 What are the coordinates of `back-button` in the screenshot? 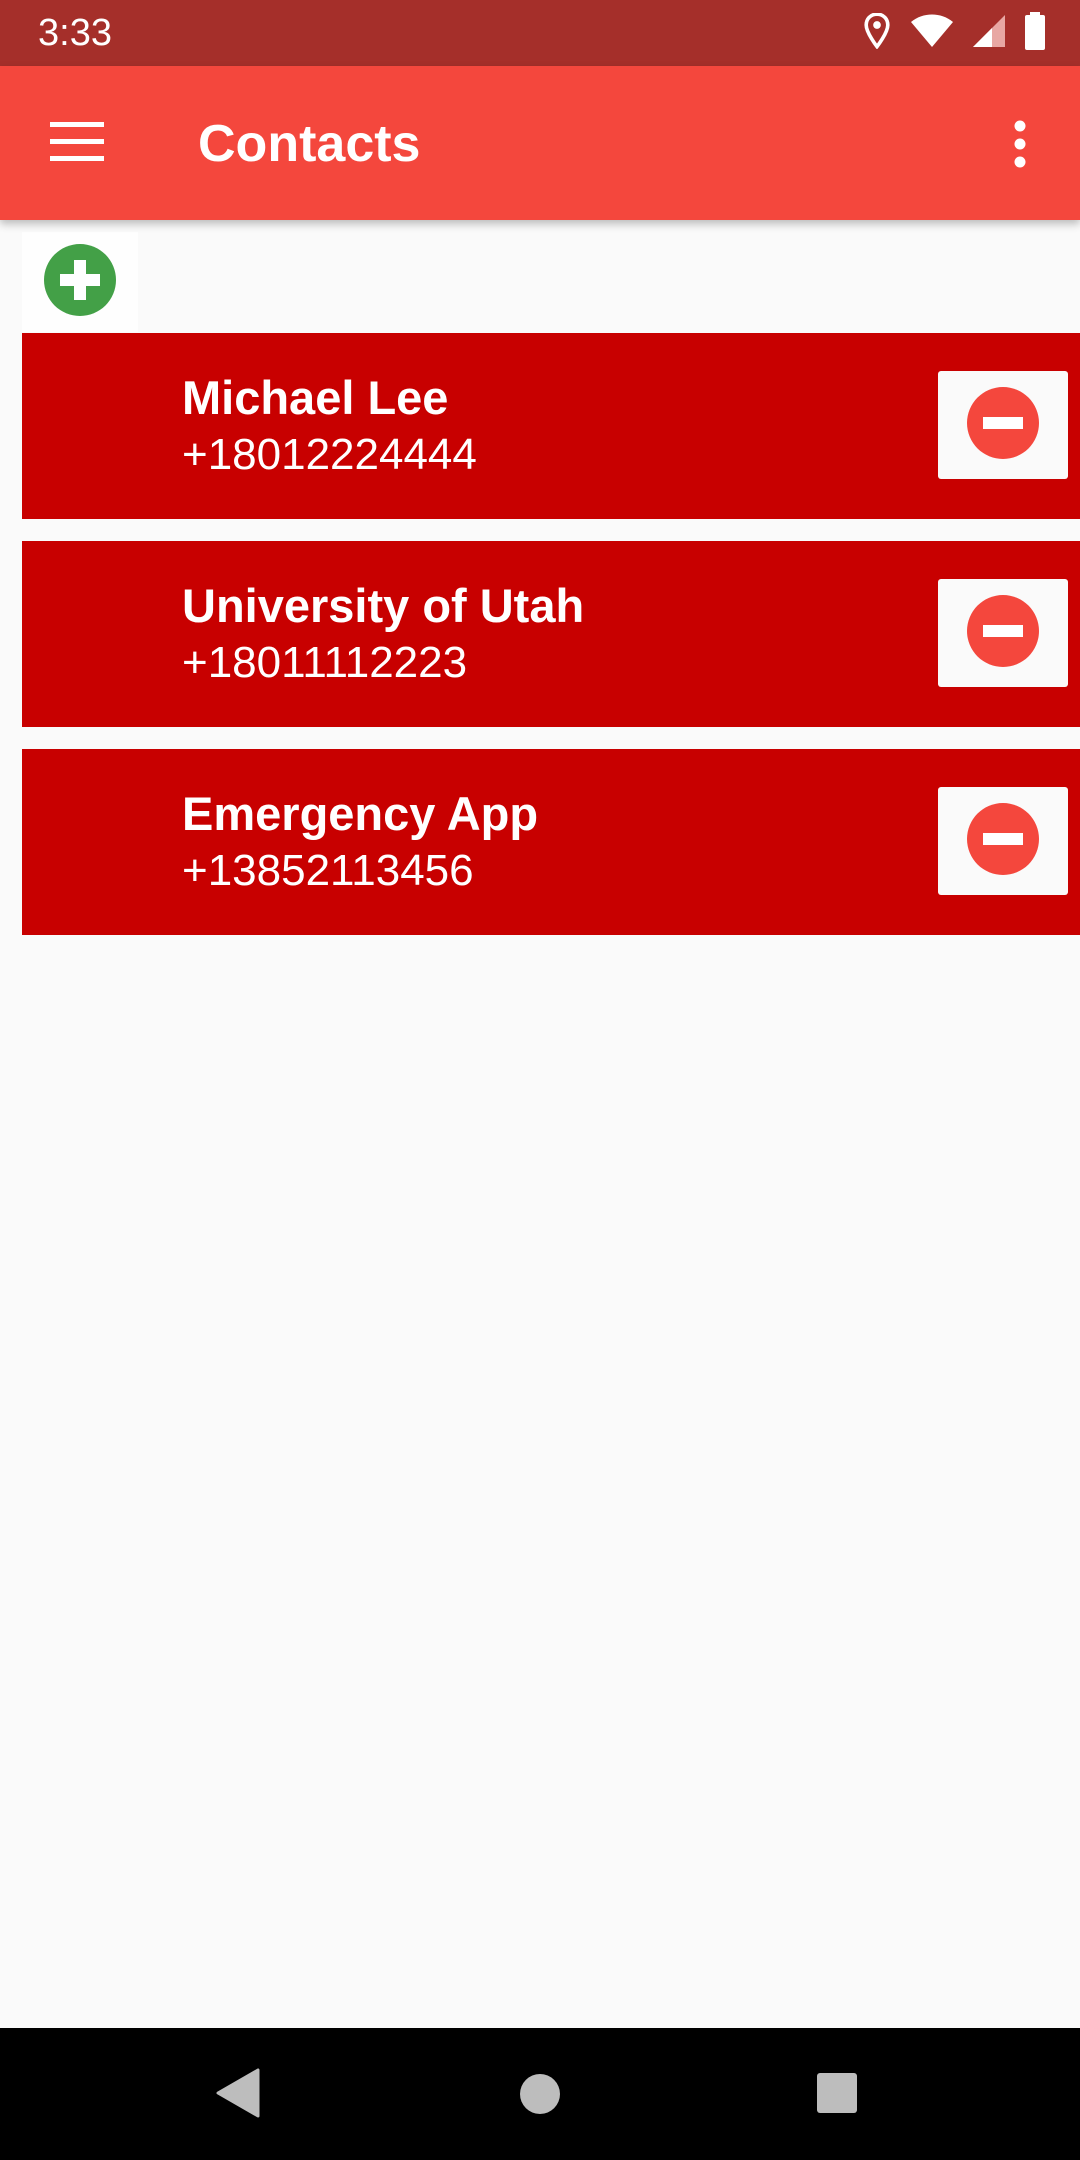 It's located at (237, 2095).